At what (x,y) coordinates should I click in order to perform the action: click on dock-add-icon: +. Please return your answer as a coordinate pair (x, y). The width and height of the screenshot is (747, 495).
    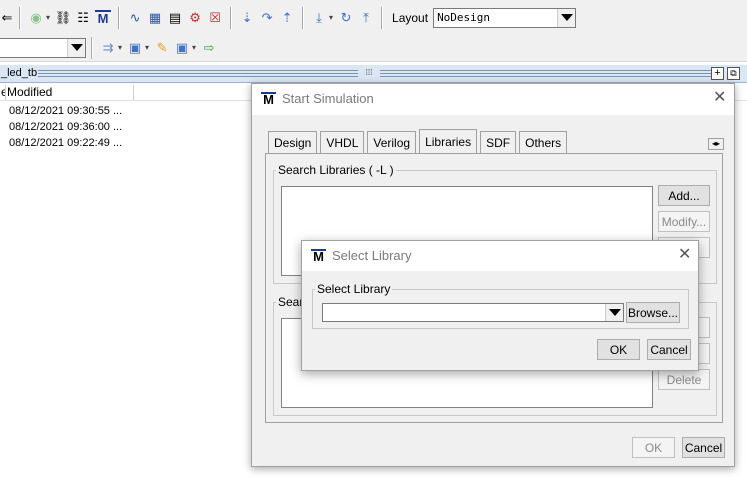
    Looking at the image, I should click on (717, 73).